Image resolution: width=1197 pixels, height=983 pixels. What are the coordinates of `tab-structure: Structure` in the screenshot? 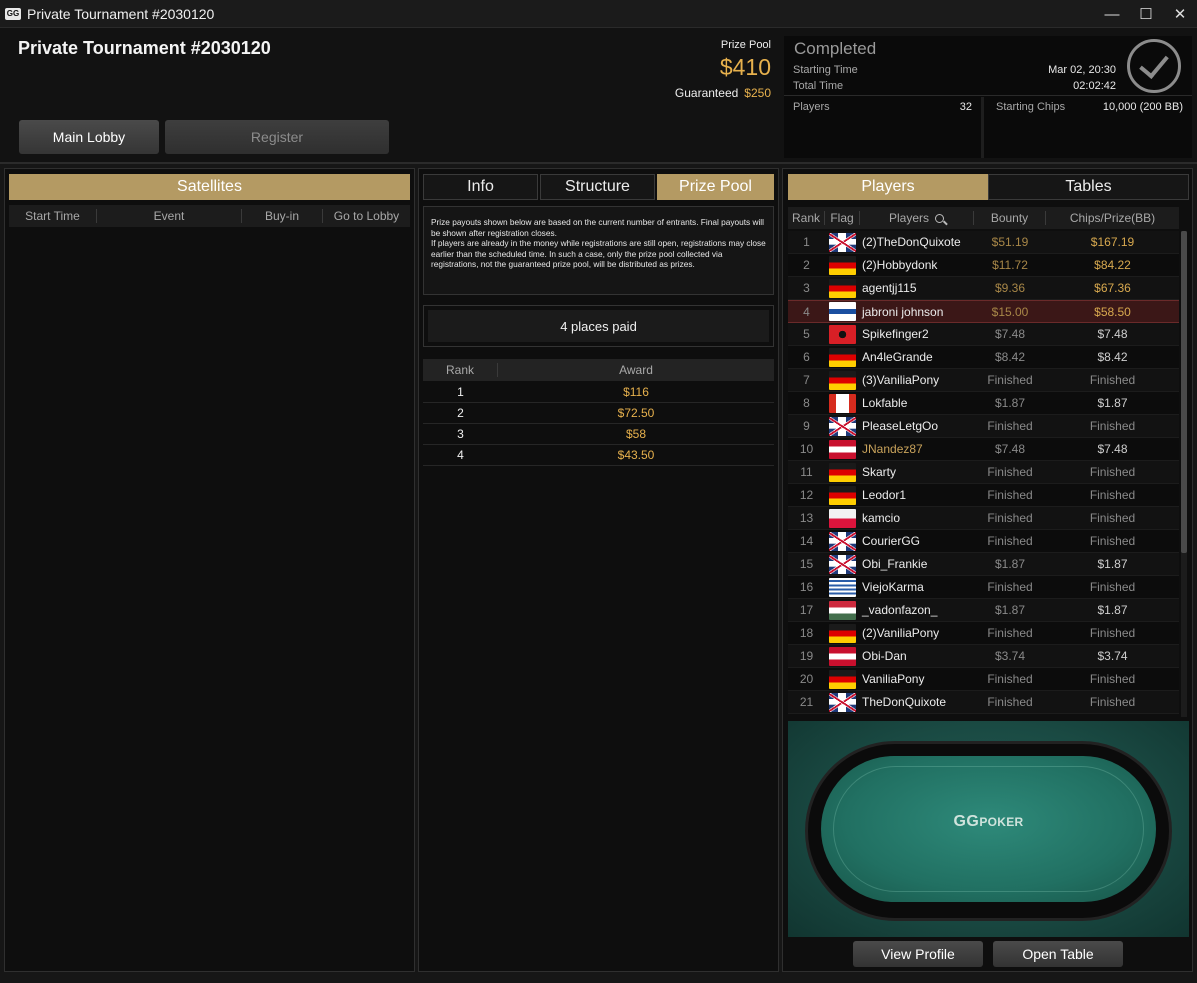 It's located at (597, 187).